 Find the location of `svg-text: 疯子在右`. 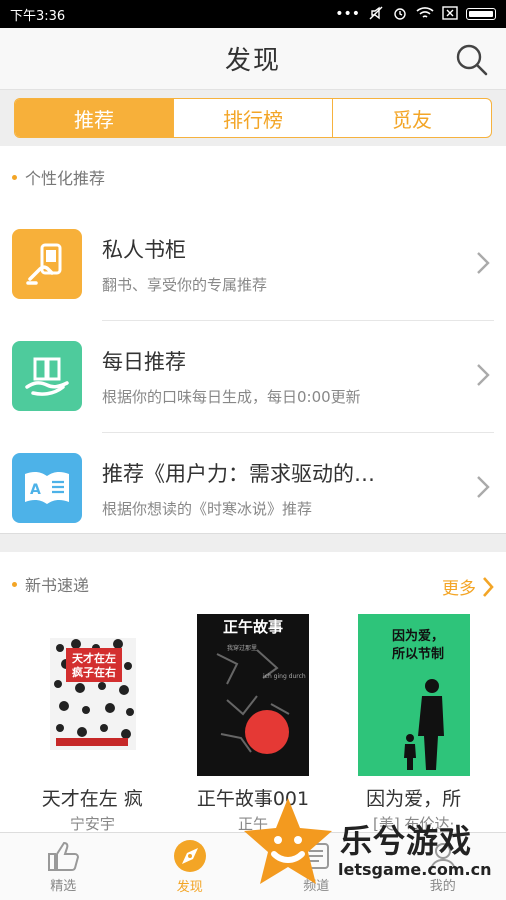

svg-text: 疯子在右 is located at coordinates (94, 672).